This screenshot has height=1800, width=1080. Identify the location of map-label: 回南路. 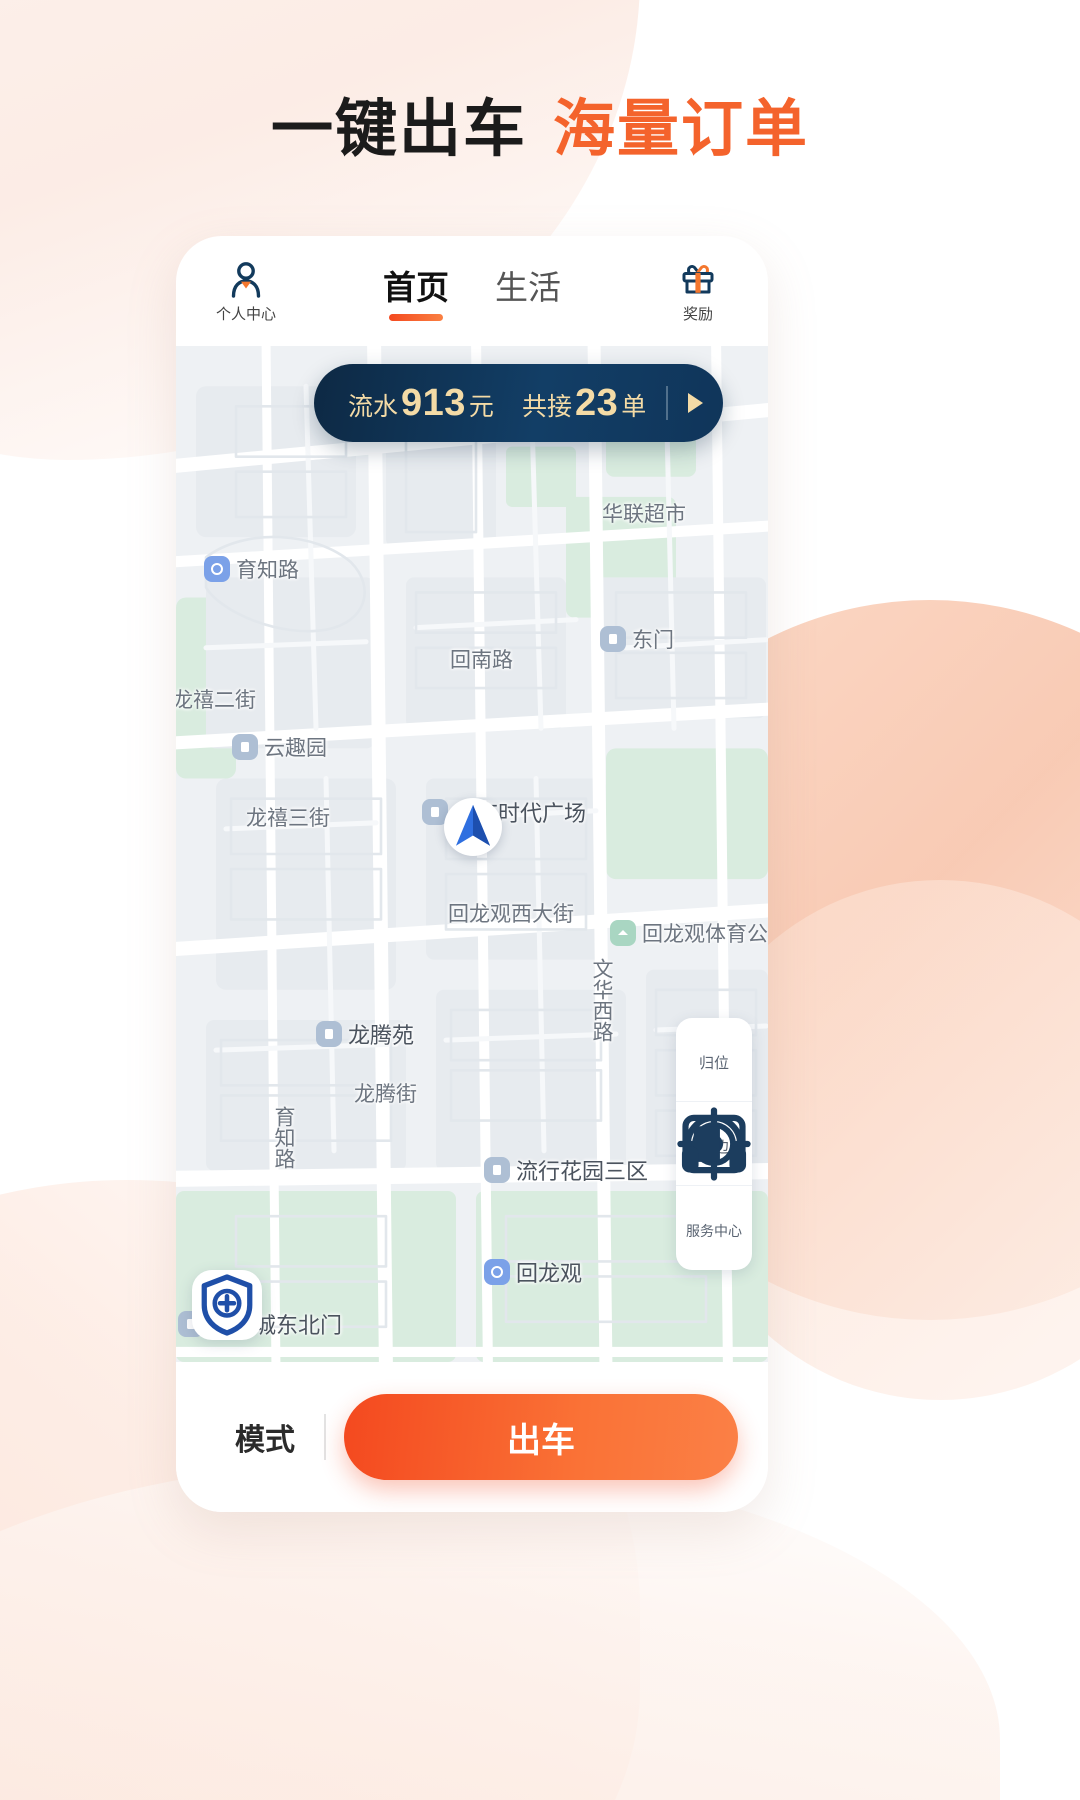
(481, 659).